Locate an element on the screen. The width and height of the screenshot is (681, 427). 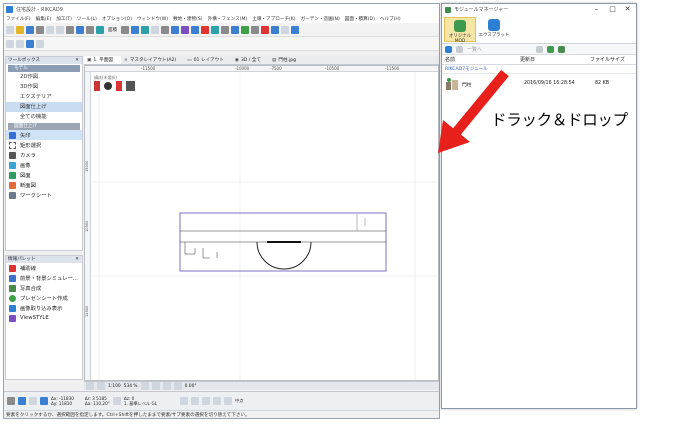
minimize-icon: – is located at coordinates (596, 9).